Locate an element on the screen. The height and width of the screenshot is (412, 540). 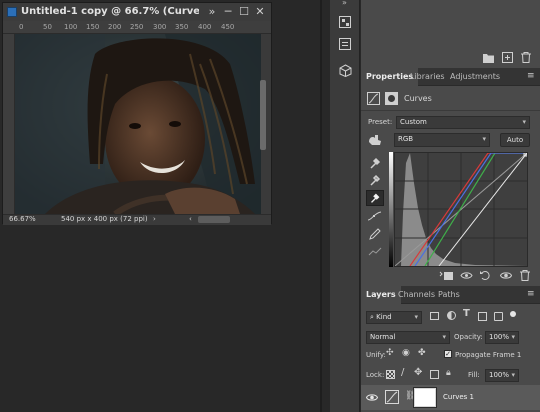
layer-mask-thumbnail is located at coordinates (425, 397).